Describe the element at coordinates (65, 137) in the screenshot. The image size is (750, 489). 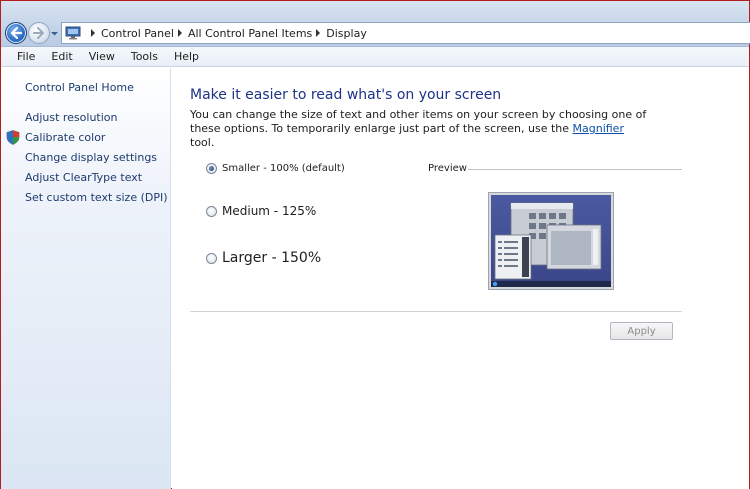
I see `calibrate-color-link: Calibrate color` at that location.